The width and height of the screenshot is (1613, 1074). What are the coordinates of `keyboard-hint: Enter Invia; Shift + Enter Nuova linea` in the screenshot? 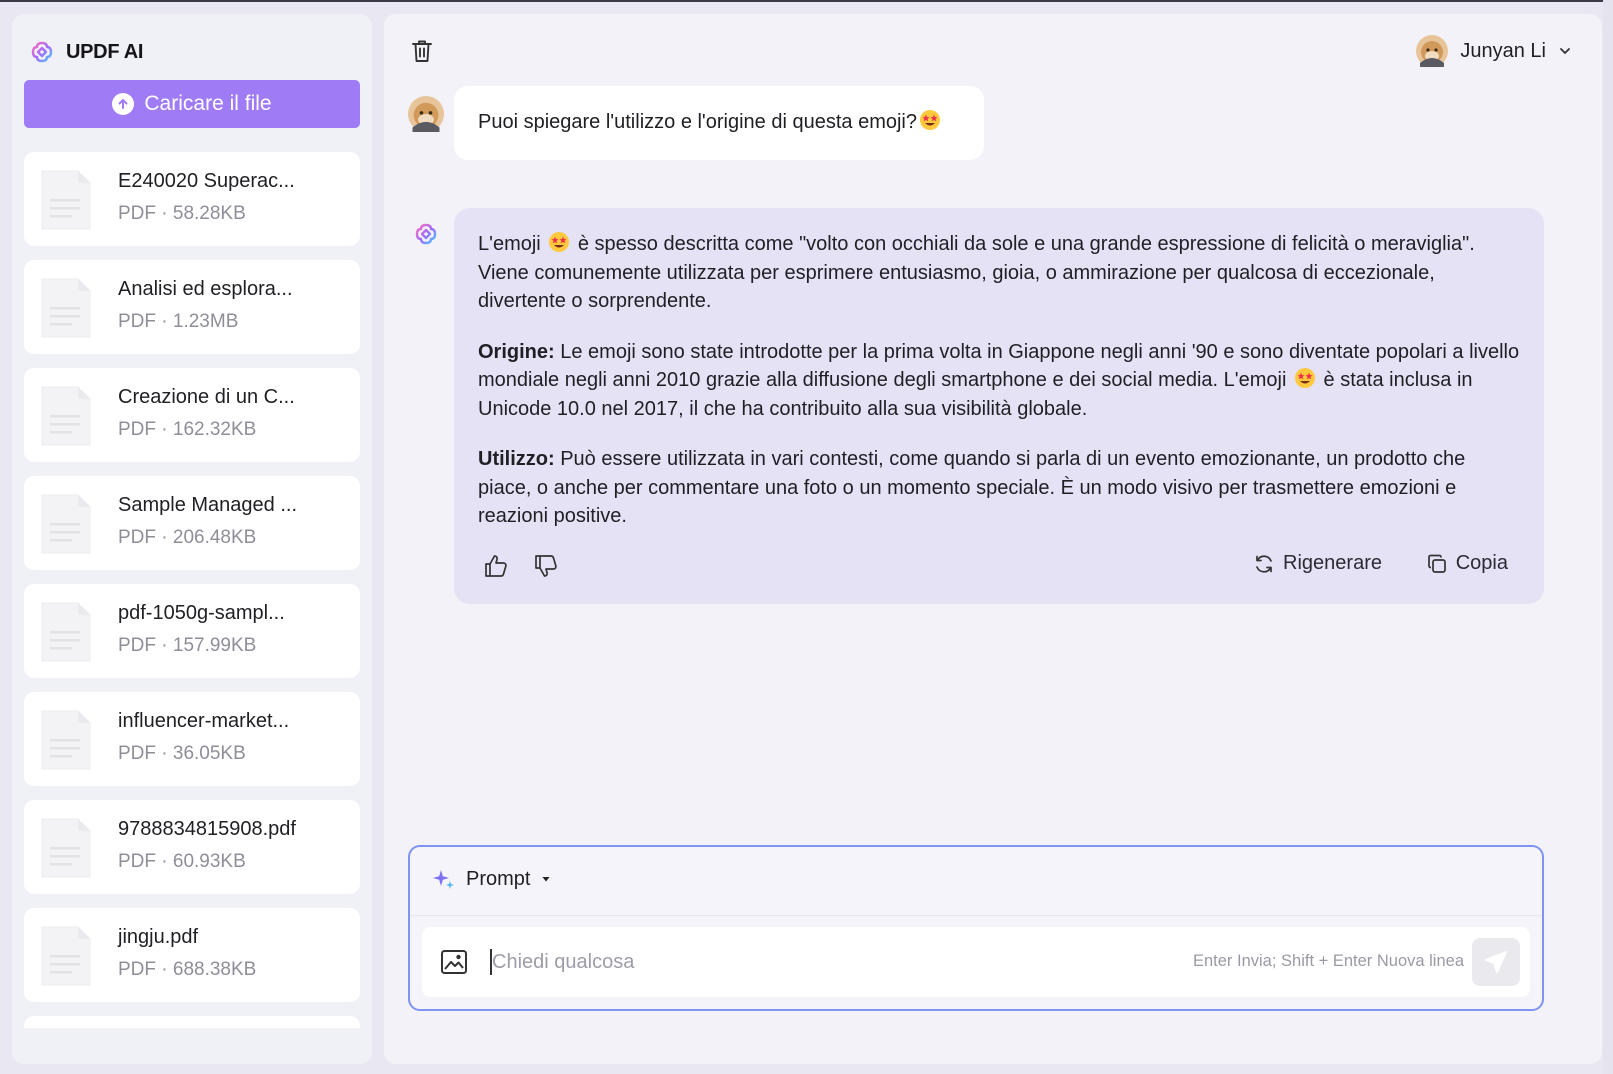 It's located at (1328, 961).